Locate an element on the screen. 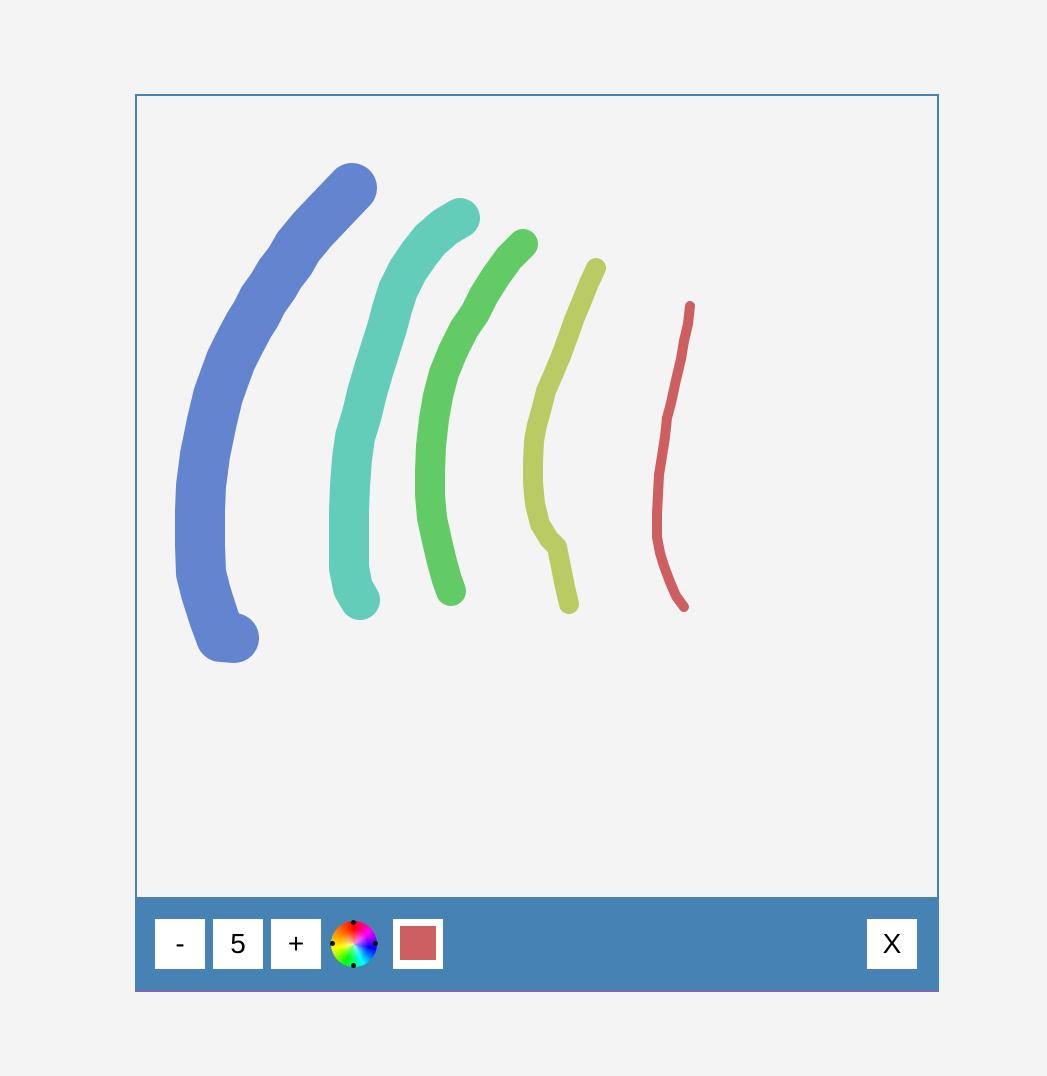 The height and width of the screenshot is (1076, 1047). color-wheel-icon is located at coordinates (354, 944).